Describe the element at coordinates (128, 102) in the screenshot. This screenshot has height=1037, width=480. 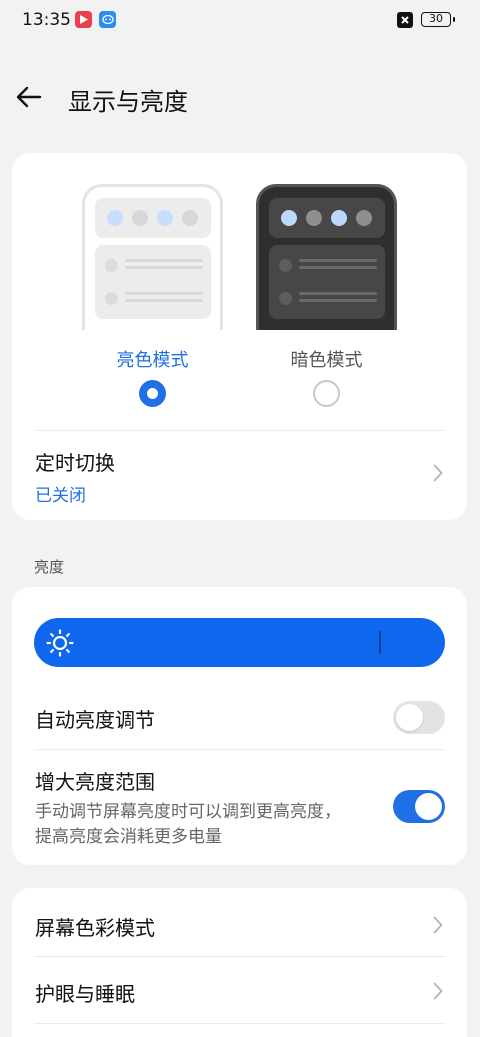
I see `page-title: 显示与亮度` at that location.